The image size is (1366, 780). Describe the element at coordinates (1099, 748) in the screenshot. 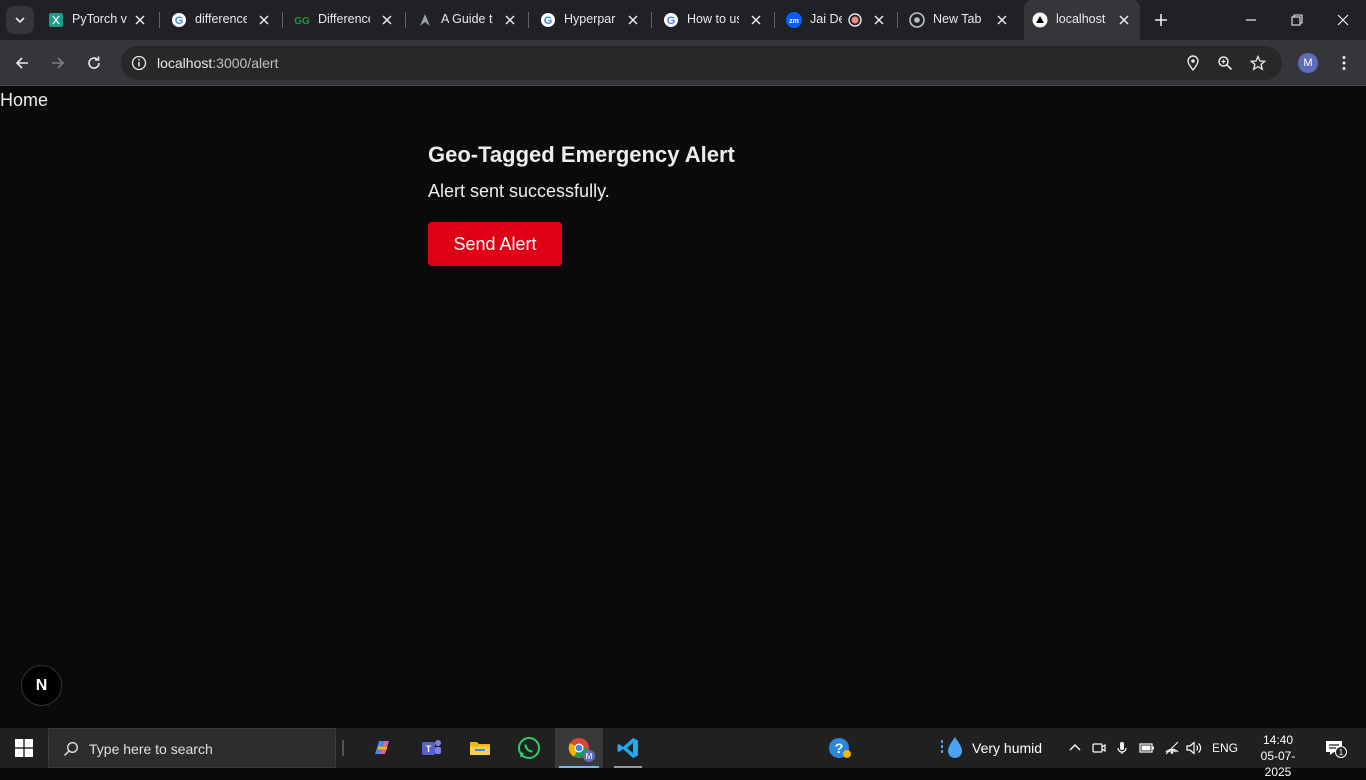

I see `camera-icon` at that location.